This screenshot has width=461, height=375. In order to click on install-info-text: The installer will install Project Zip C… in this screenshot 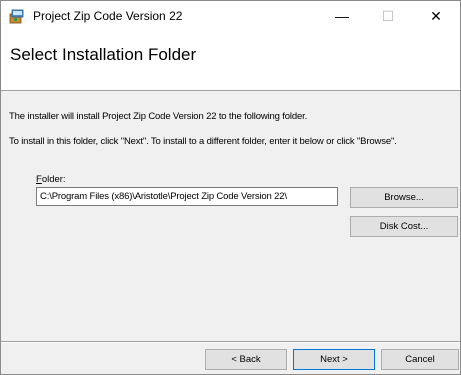, I will do `click(158, 116)`.